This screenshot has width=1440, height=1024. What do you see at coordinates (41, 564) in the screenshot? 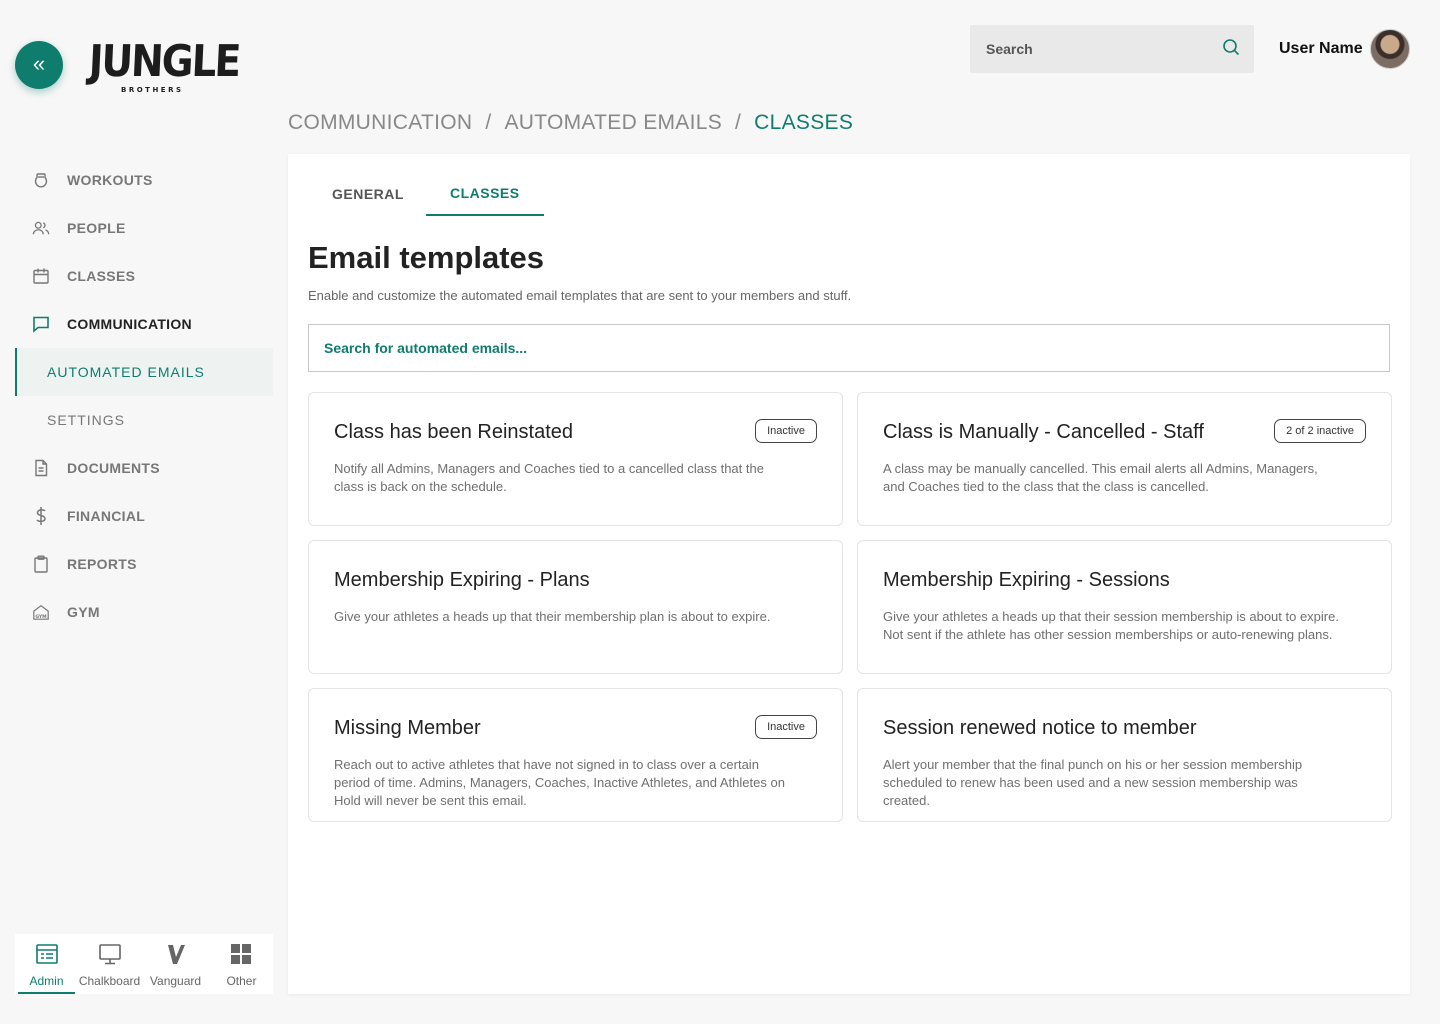
I see `clipboard-icon` at bounding box center [41, 564].